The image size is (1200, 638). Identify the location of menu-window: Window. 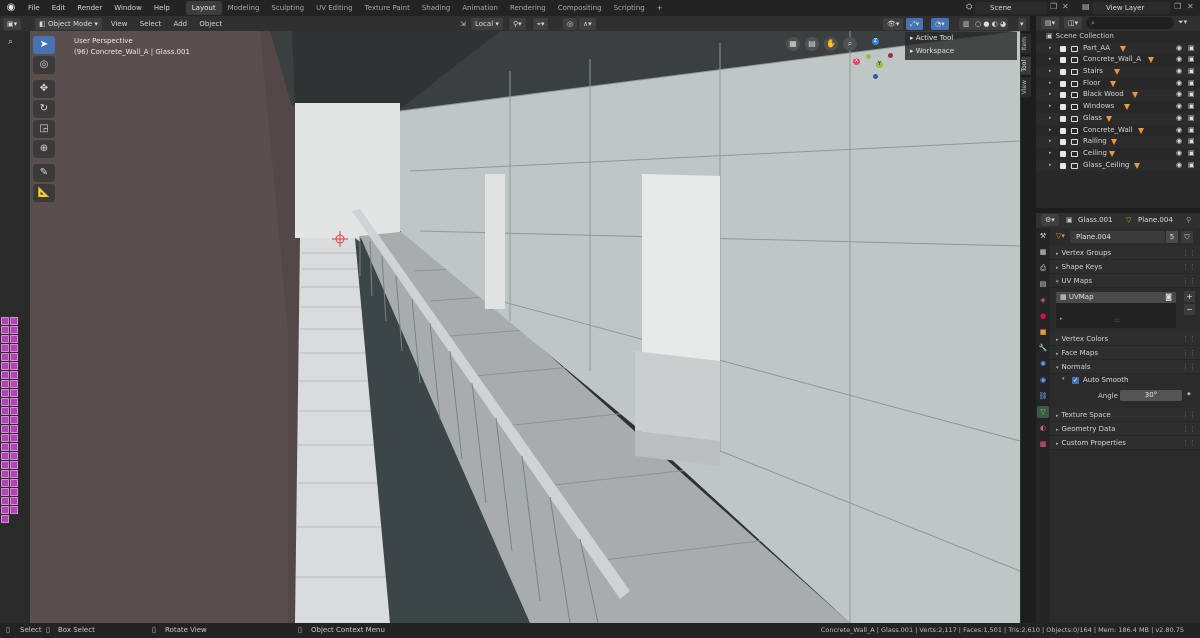
(128, 8).